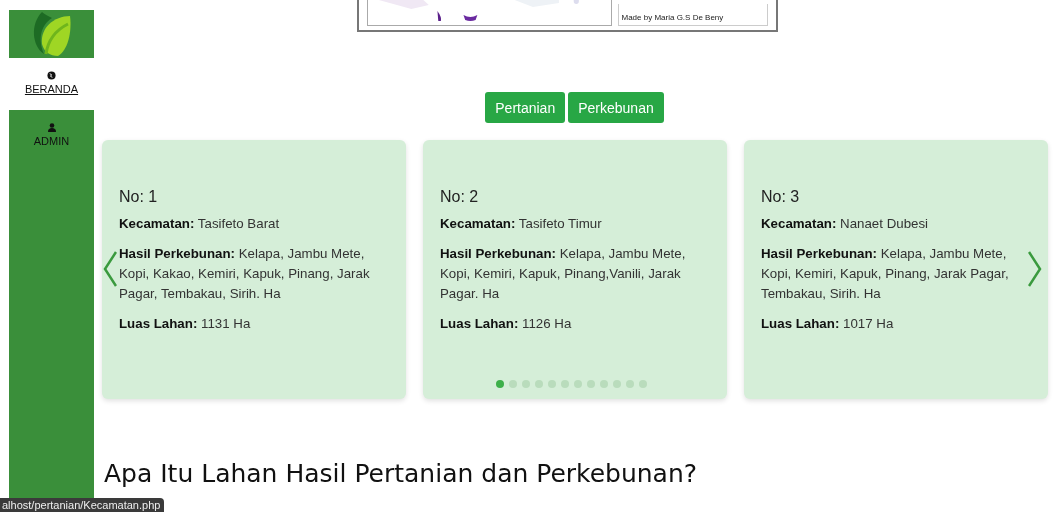  Describe the element at coordinates (248, 274) in the screenshot. I see `card-field: Hasil Perkebunan: Kelapa, Jambu Mete, Kopi, Kakao, Kemiri, Kapuk, Pinang, Jarak Pagar, Tembakau, Sirih. Ha` at that location.